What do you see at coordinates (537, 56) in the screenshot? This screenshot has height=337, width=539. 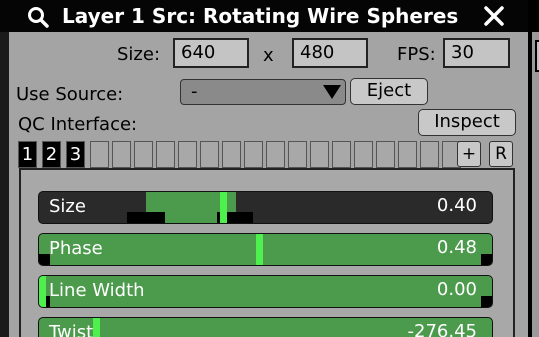 I see `adjacent-panel-field` at bounding box center [537, 56].